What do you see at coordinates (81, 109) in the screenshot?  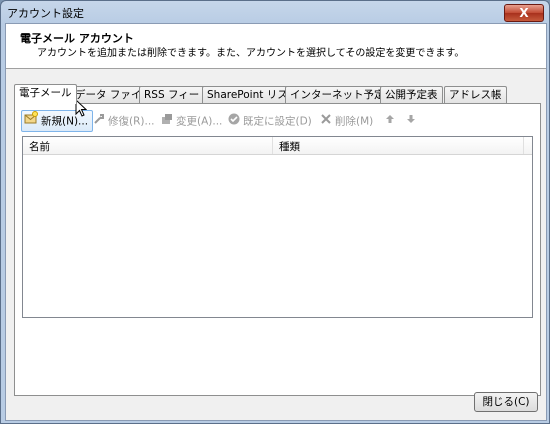 I see `mouse-cursor-icon` at bounding box center [81, 109].